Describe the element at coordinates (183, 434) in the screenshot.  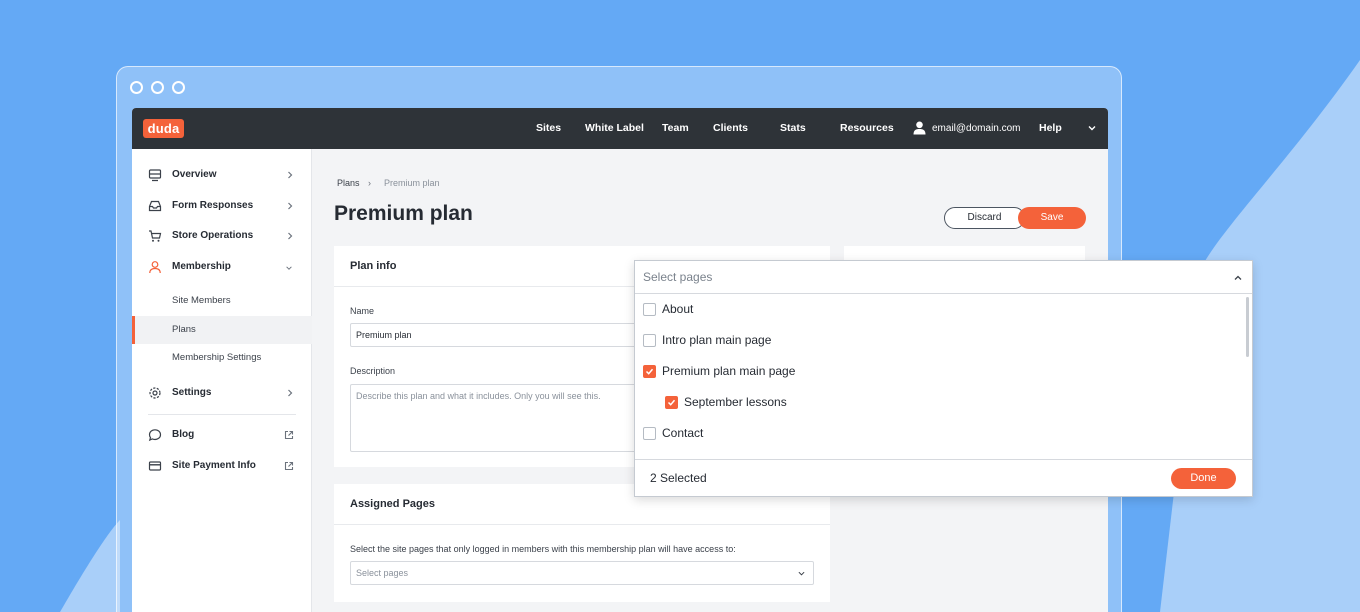
I see `sidebar-item-label: Blog` at that location.